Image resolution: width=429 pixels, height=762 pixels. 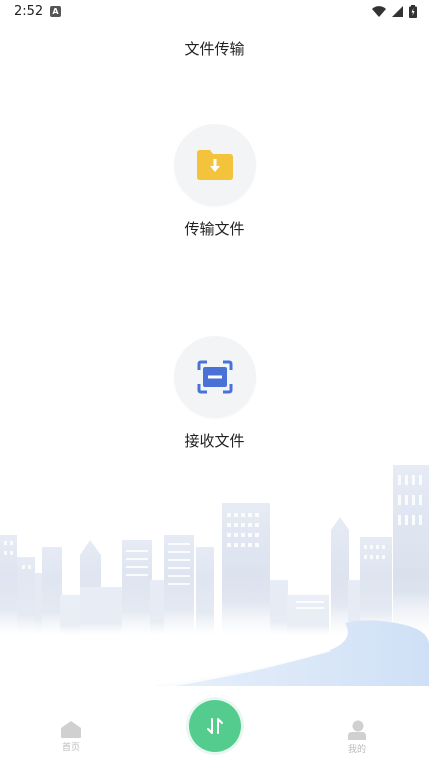 I want to click on nav-home-label: 首页, so click(x=70, y=748).